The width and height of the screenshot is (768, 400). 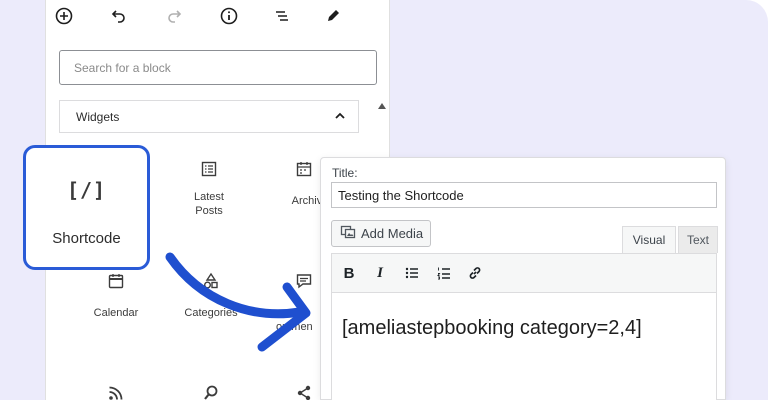 What do you see at coordinates (649, 239) in the screenshot?
I see `tab-visual: Visual` at bounding box center [649, 239].